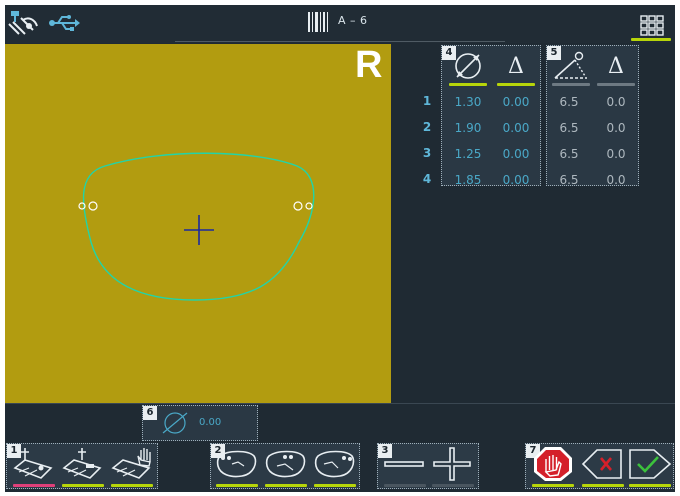 The height and width of the screenshot is (496, 680). Describe the element at coordinates (592, 116) in the screenshot. I see `hole-angle-table: 5 Δ 6.5 0.0 6.5 0.0 6.5 0.0 6.5 0.0` at that location.